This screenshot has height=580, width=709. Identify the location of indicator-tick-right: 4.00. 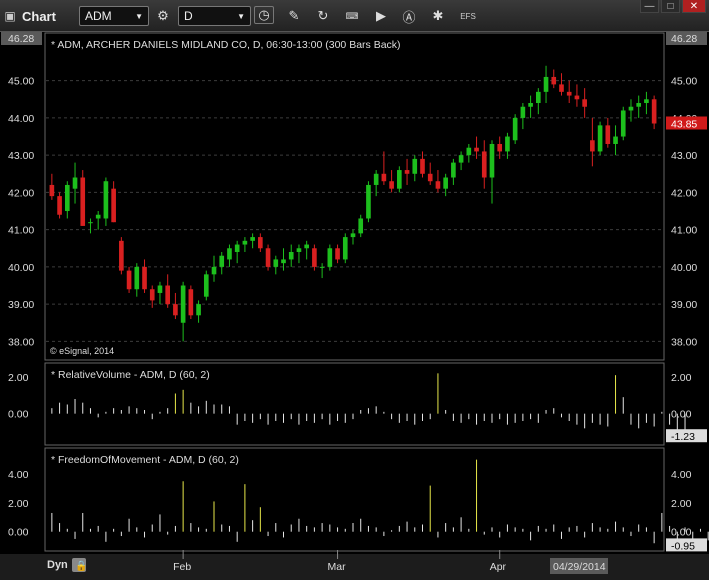
(681, 475).